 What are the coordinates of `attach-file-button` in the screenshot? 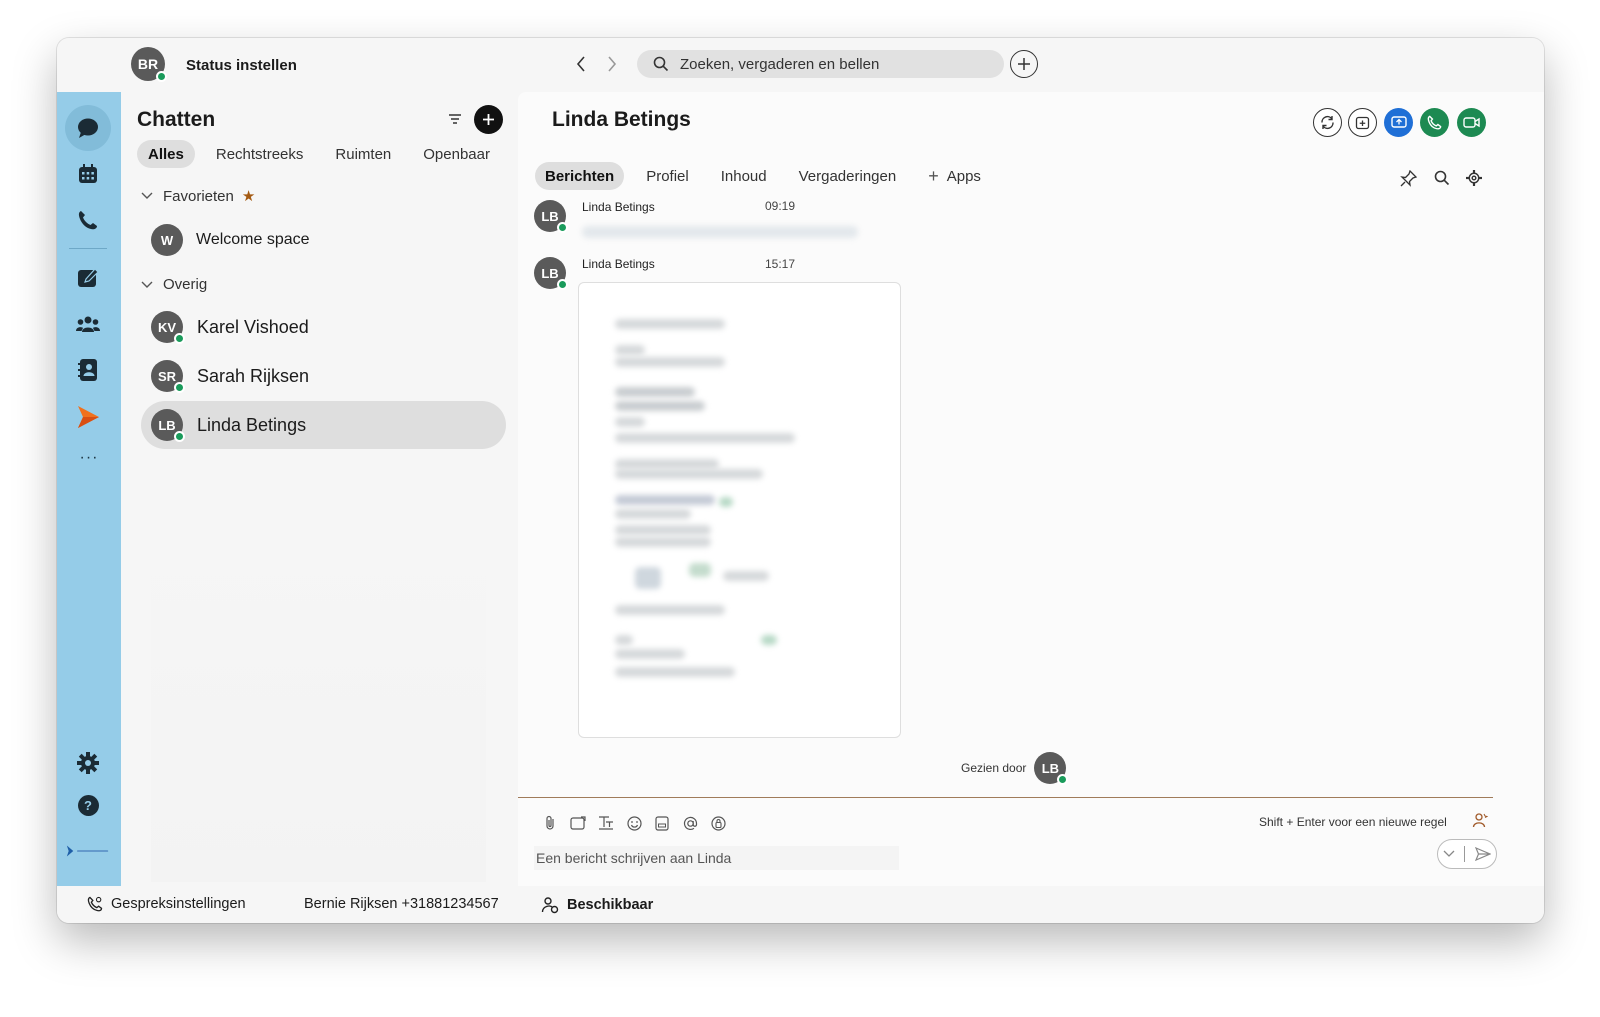 It's located at (550, 823).